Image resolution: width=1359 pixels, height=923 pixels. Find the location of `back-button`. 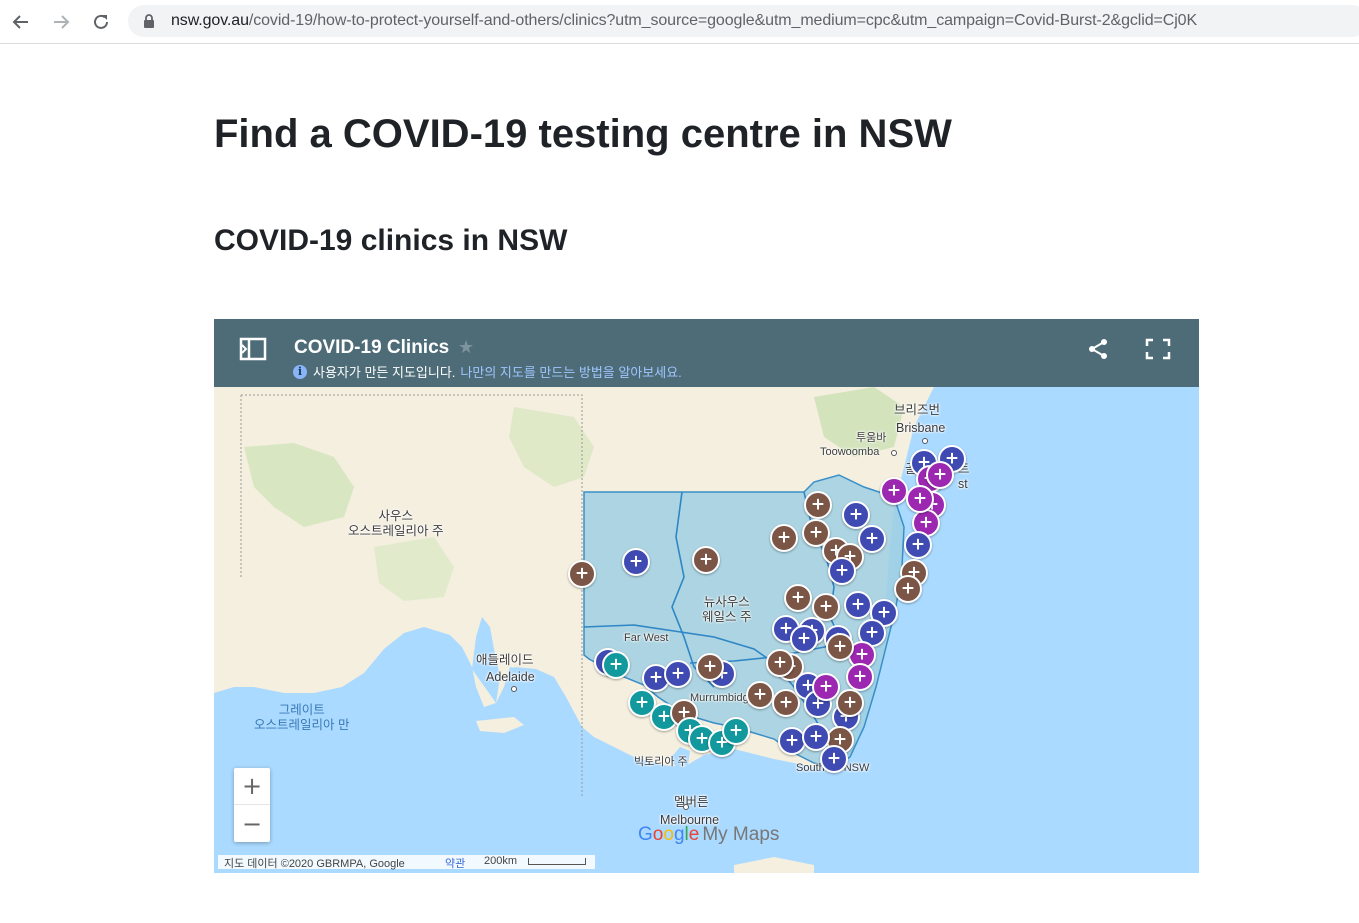

back-button is located at coordinates (21, 22).